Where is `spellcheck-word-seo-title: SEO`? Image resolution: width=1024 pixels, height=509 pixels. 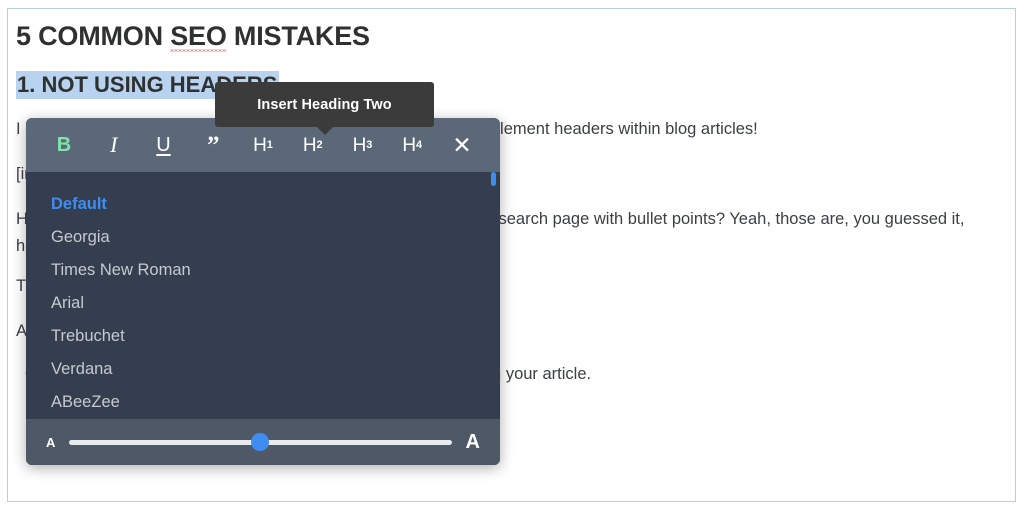
spellcheck-word-seo-title: SEO is located at coordinates (198, 36).